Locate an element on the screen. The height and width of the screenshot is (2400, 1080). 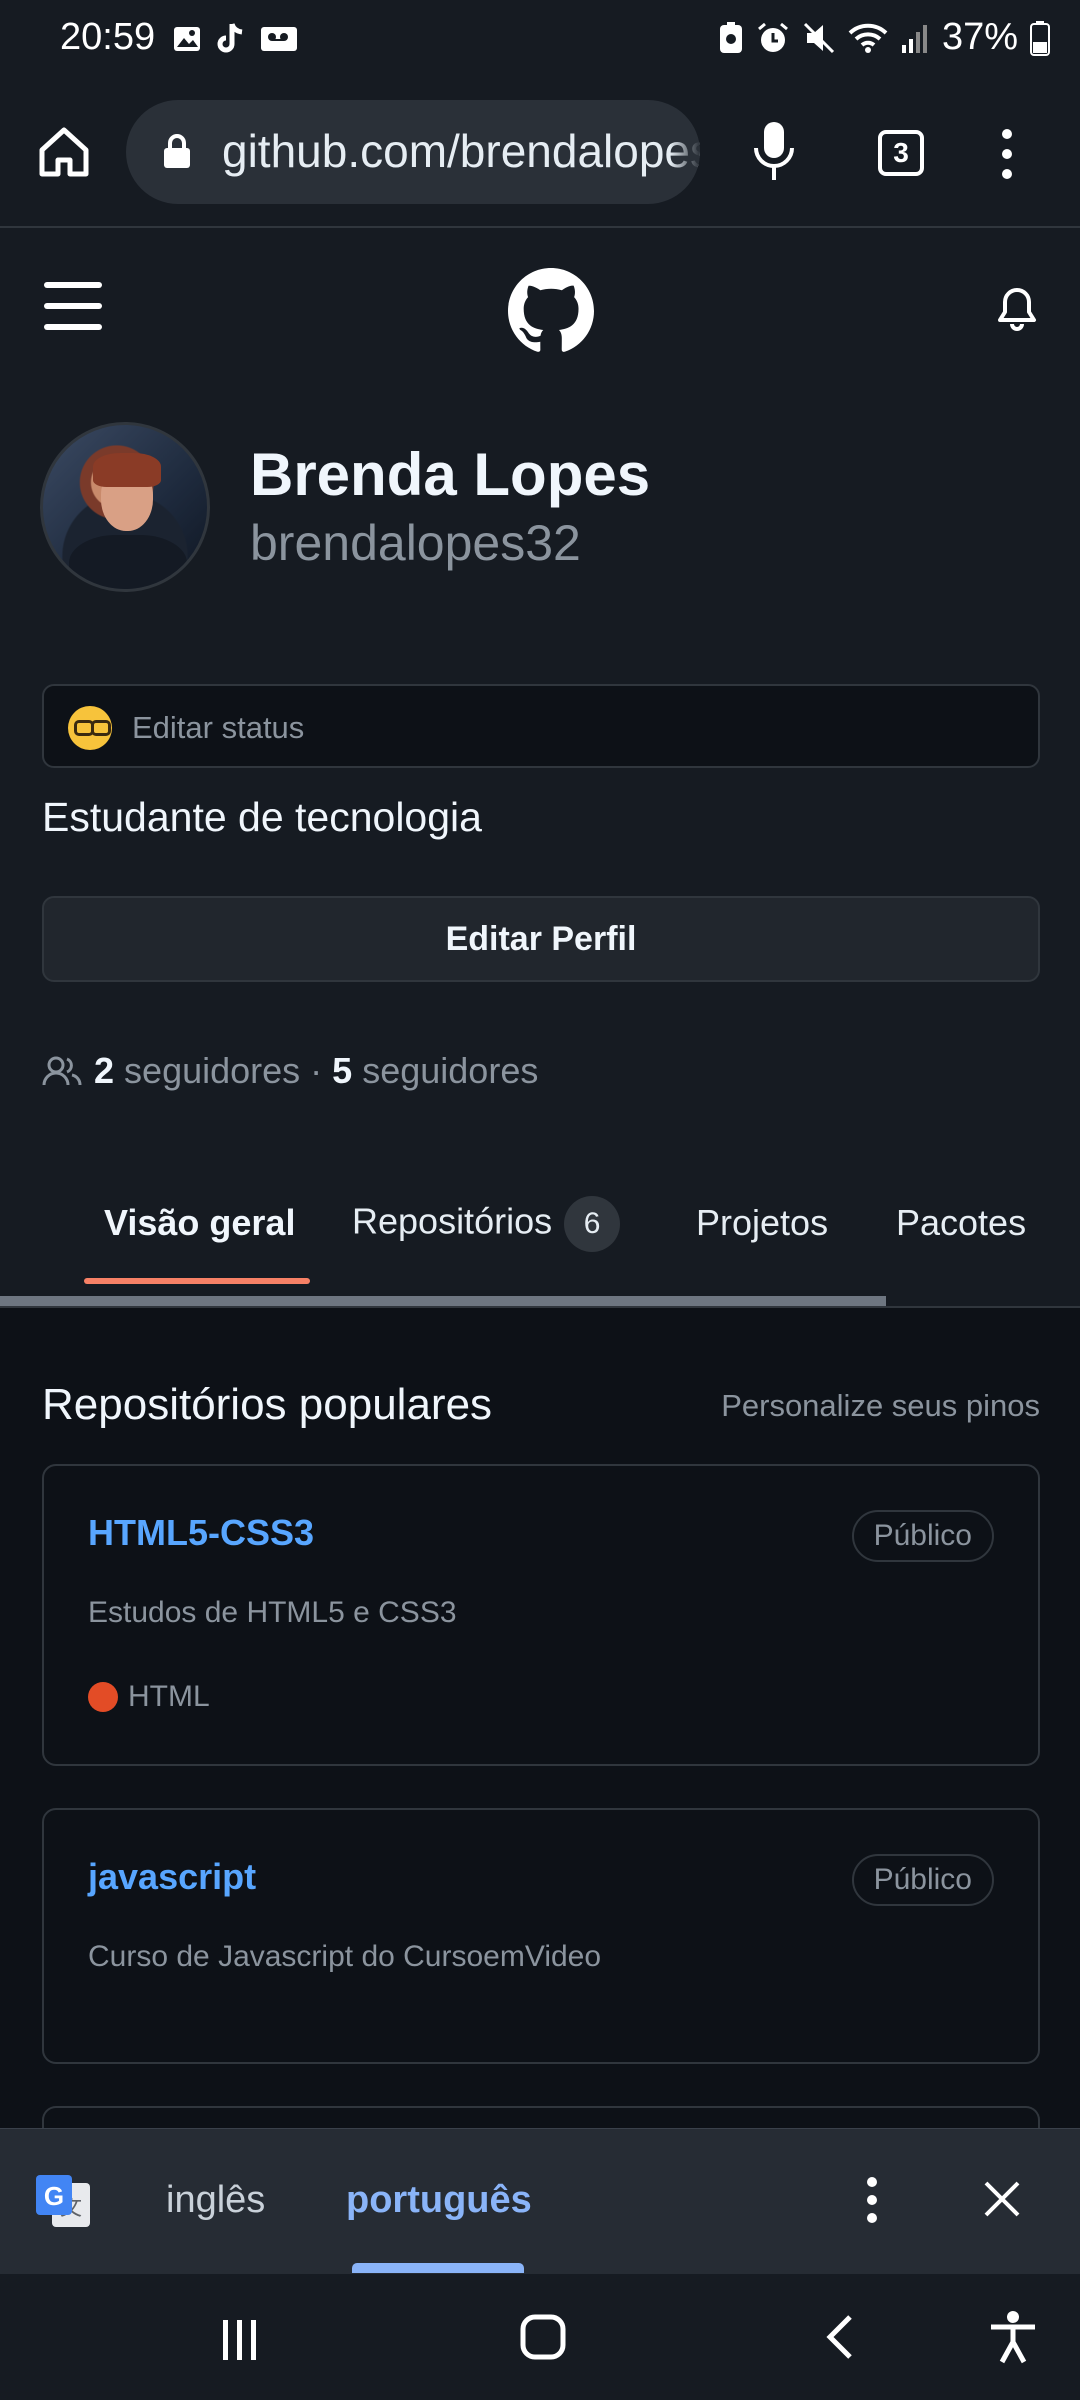
status-time: 20:59 is located at coordinates (108, 37).